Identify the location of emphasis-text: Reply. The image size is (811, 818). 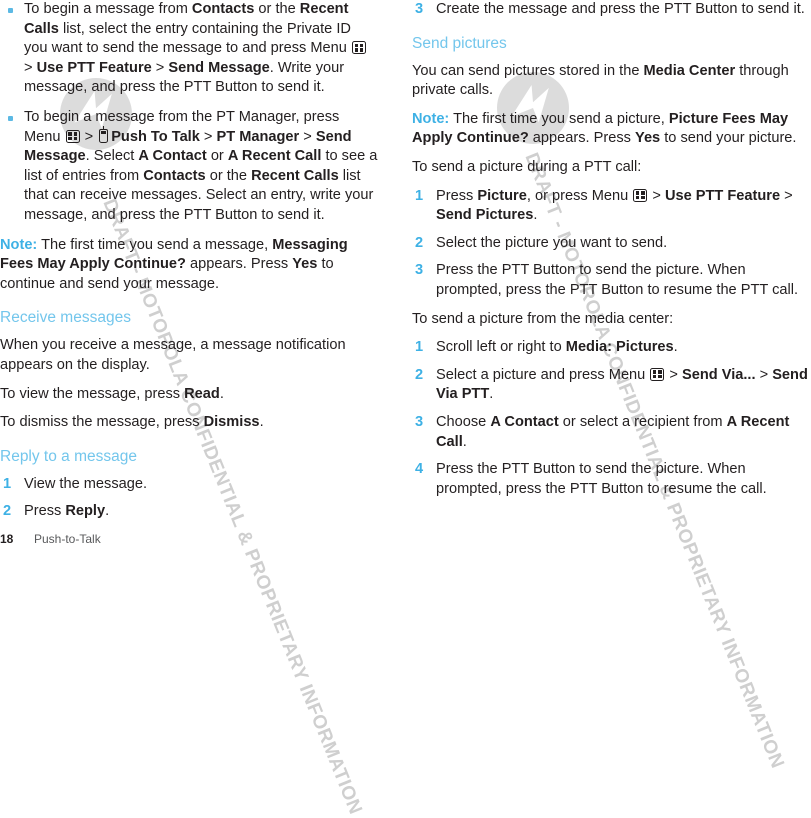
(85, 511).